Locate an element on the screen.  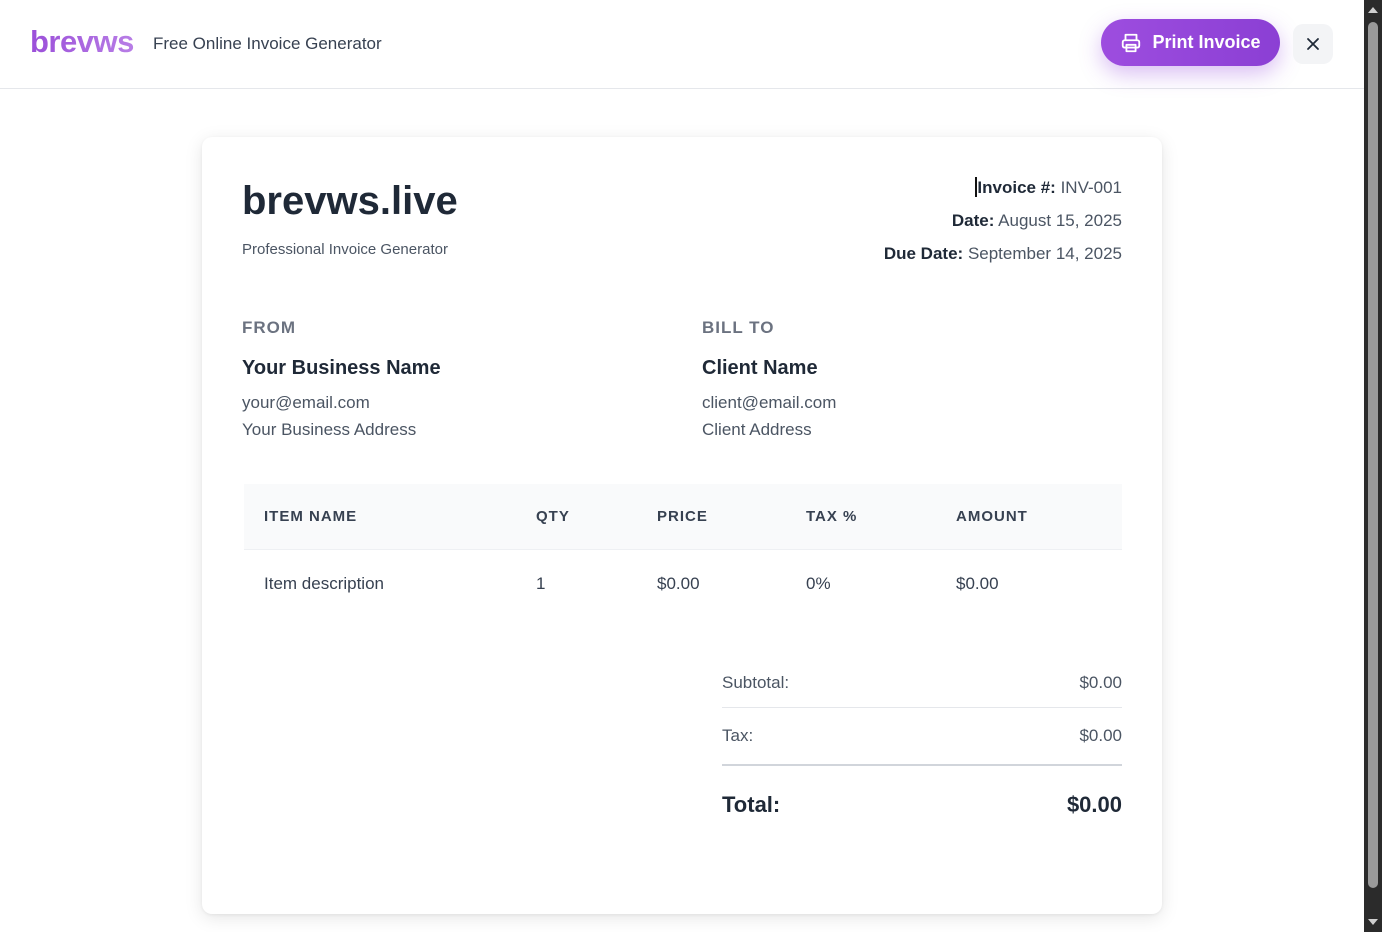
print-invoice-button: Print Invoice is located at coordinates (1190, 42).